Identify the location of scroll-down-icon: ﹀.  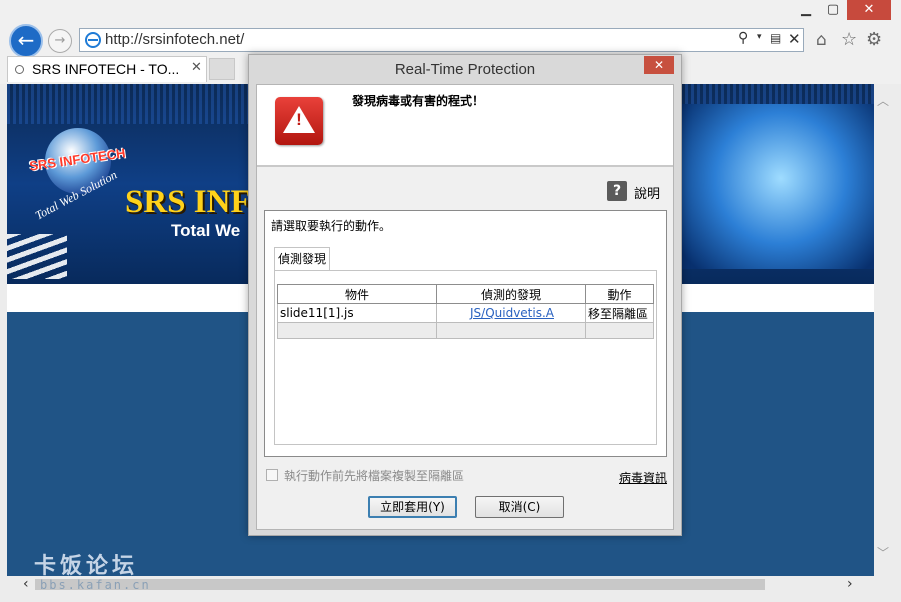
(883, 552).